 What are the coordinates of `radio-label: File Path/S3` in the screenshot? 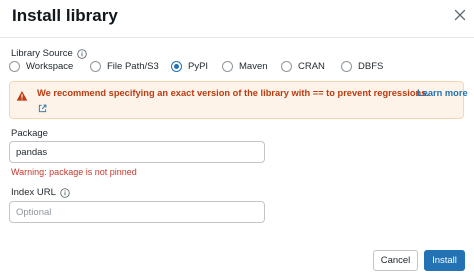 It's located at (133, 66).